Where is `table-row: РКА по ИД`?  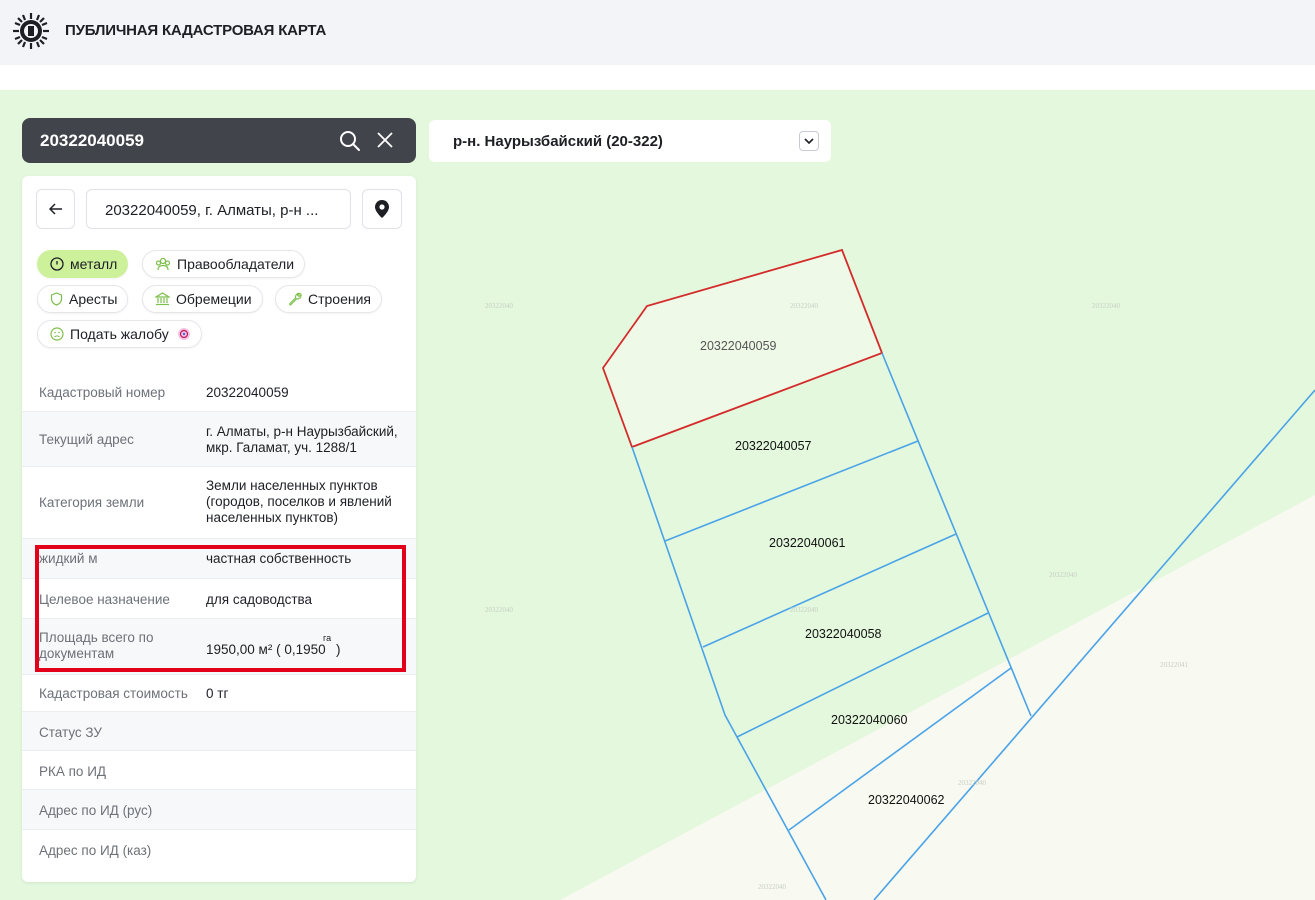
table-row: РКА по ИД is located at coordinates (219, 770).